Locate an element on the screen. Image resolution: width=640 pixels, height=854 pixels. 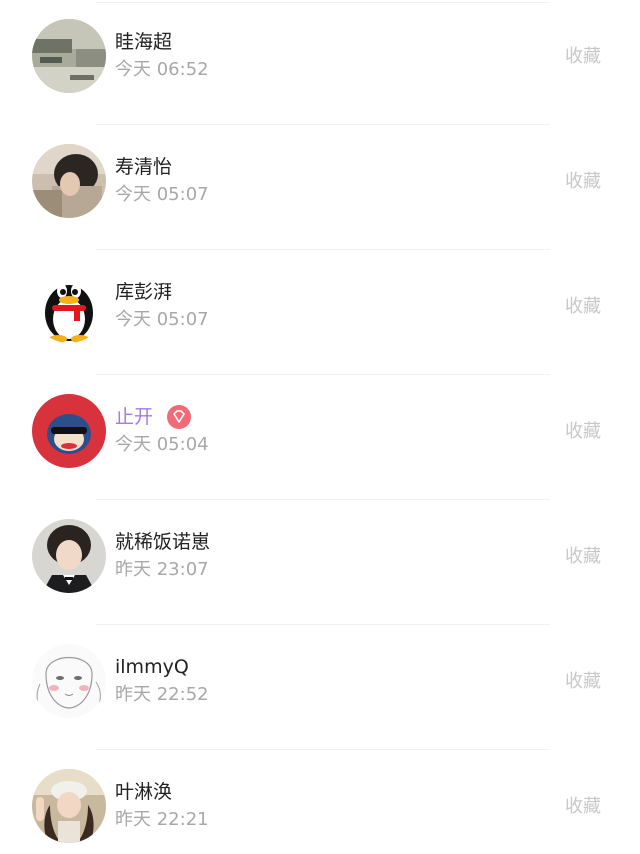
vip-badge-icon is located at coordinates (179, 417).